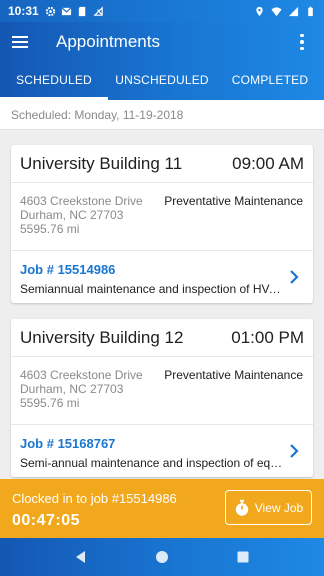  I want to click on view-job-button: View Job, so click(268, 507).